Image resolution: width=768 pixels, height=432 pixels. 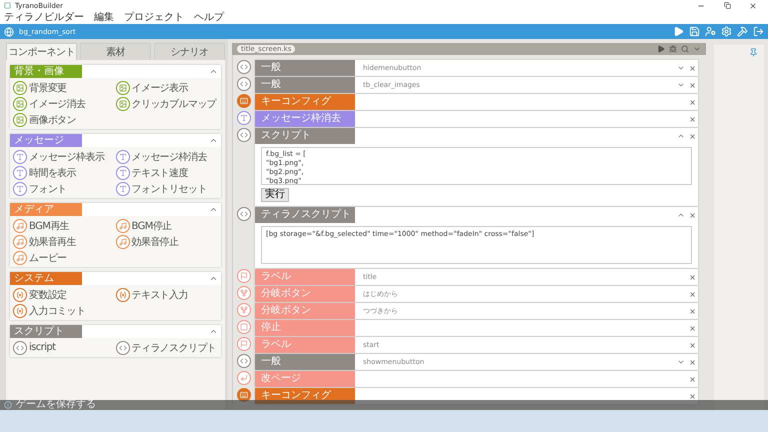 What do you see at coordinates (305, 215) in the screenshot?
I see `block-label: ティラノスクリプト` at bounding box center [305, 215].